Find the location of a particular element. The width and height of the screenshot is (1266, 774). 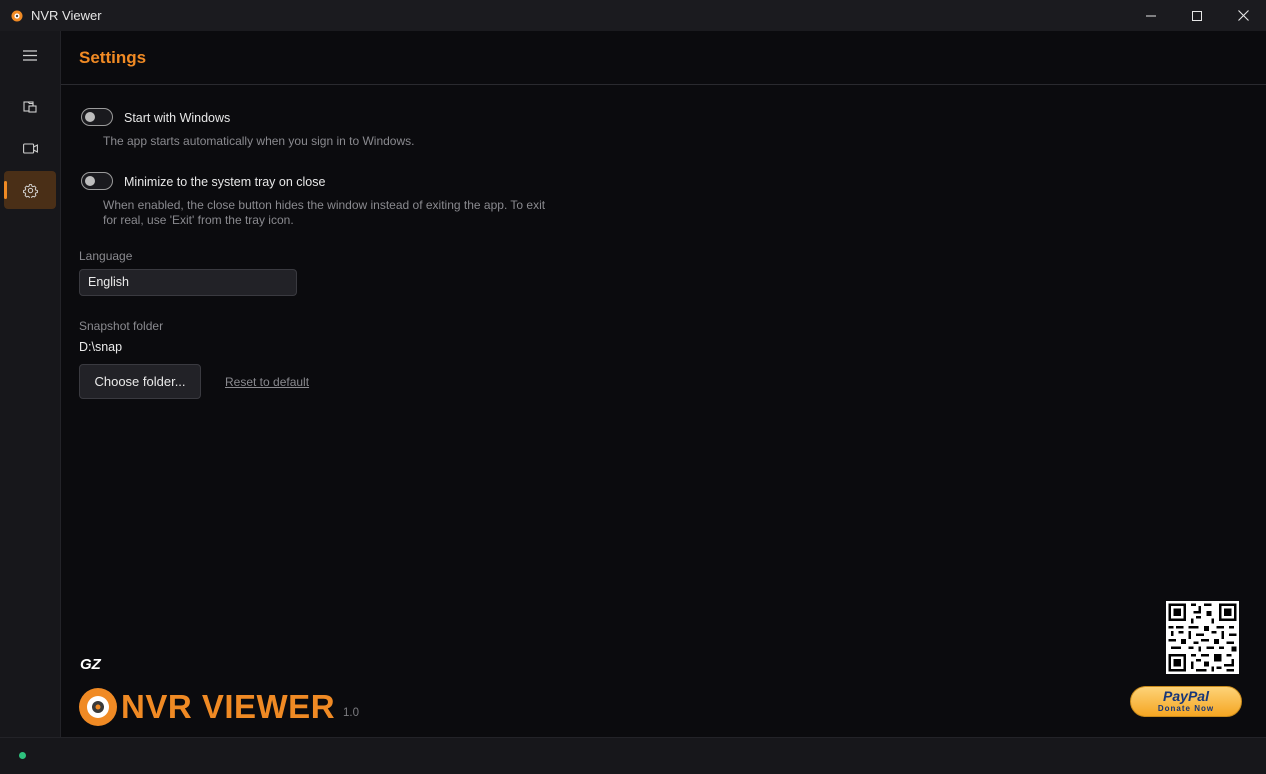

language-label: Language is located at coordinates (106, 256).